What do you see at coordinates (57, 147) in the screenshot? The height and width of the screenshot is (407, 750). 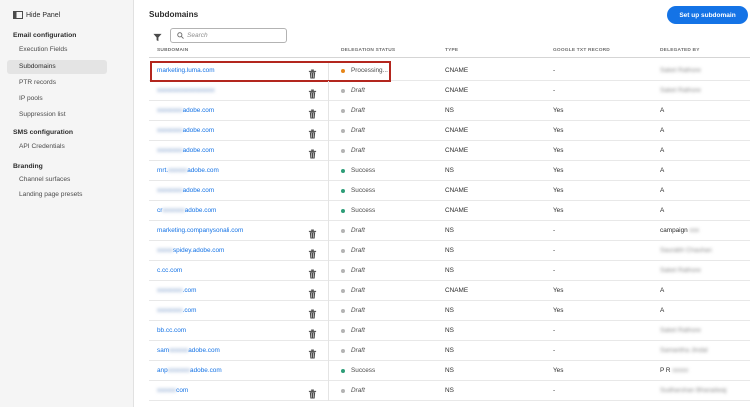 I see `sidebar-item-api-credentials: API Credentials` at bounding box center [57, 147].